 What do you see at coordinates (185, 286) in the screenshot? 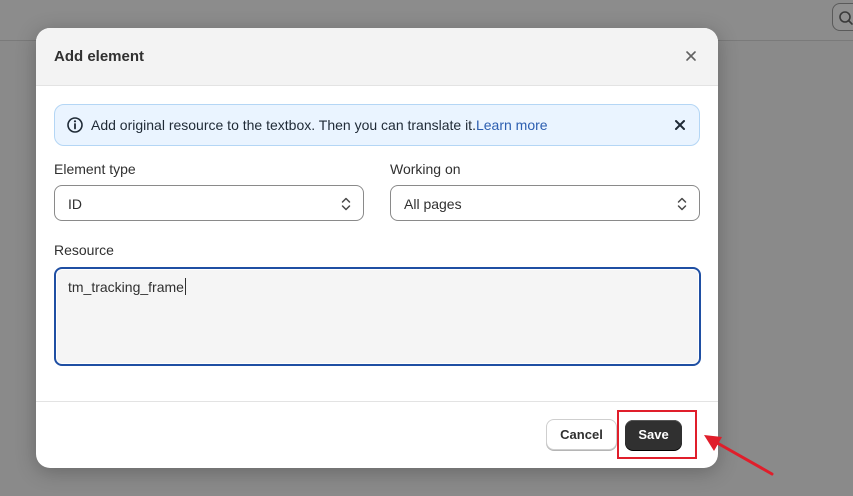
I see `text-caret` at bounding box center [185, 286].